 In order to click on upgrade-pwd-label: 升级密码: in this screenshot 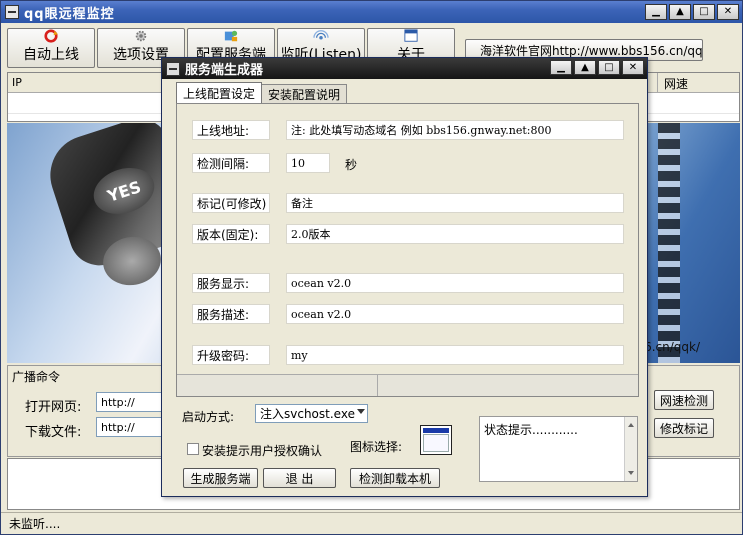, I will do `click(231, 355)`.